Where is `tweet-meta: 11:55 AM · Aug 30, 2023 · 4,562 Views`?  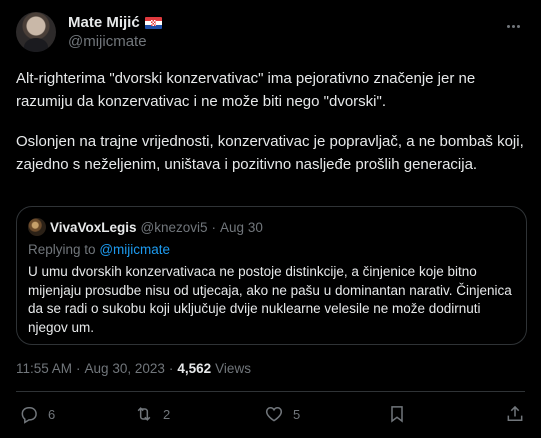
tweet-meta: 11:55 AM · Aug 30, 2023 · 4,562 Views is located at coordinates (133, 368).